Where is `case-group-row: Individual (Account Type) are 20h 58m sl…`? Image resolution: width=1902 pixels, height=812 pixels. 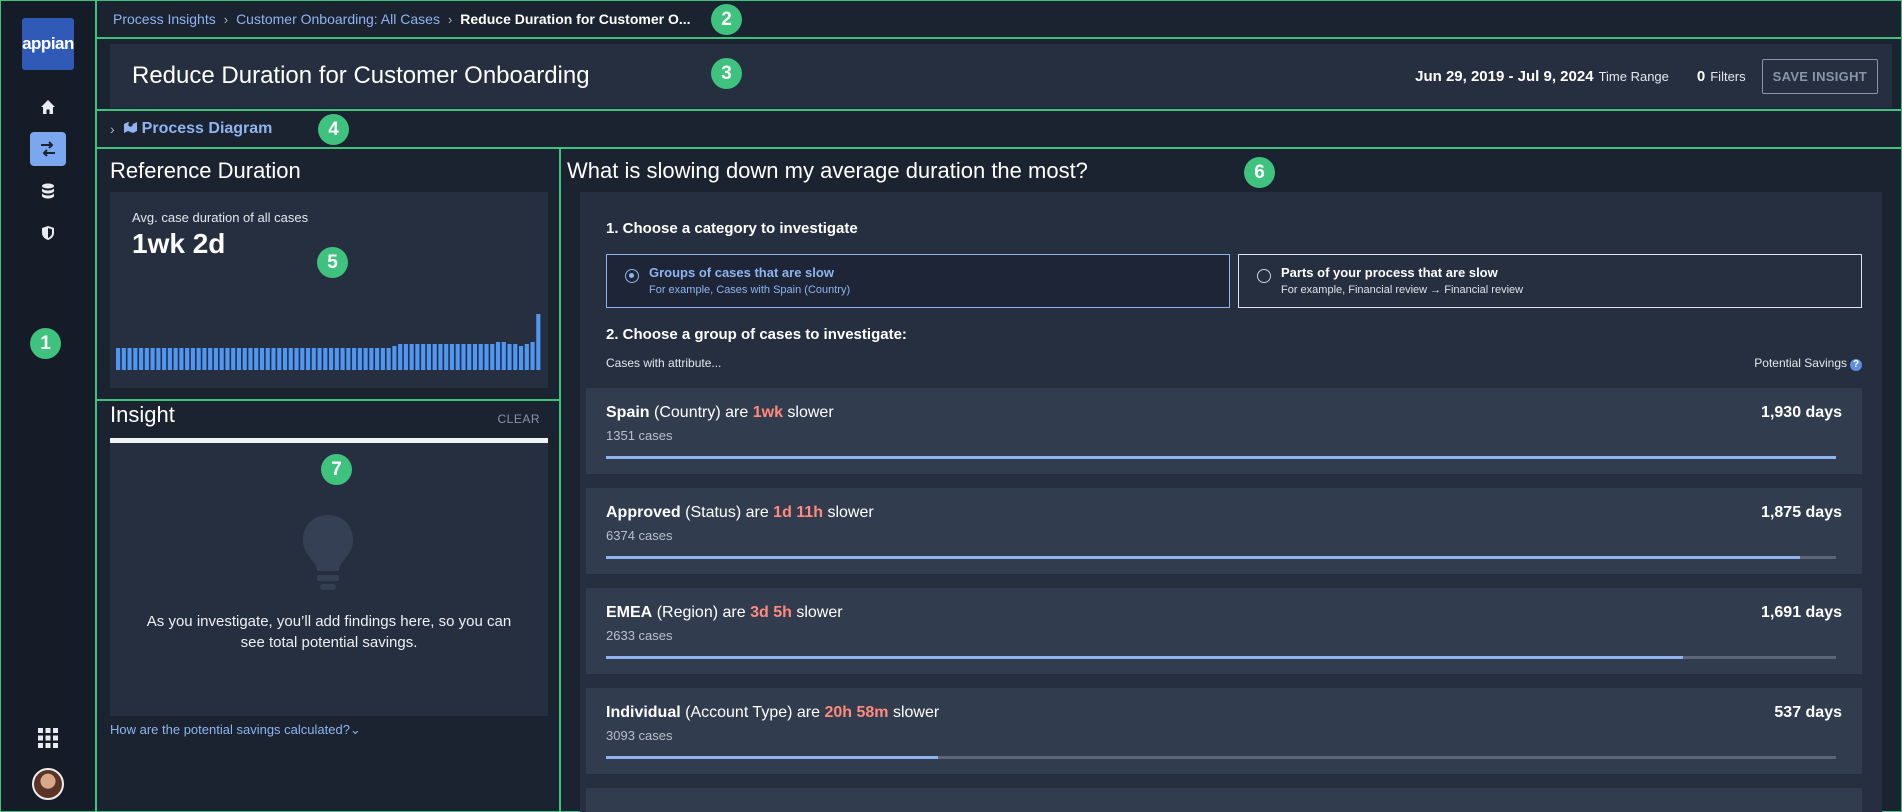 case-group-row: Individual (Account Type) are 20h 58m sl… is located at coordinates (1224, 731).